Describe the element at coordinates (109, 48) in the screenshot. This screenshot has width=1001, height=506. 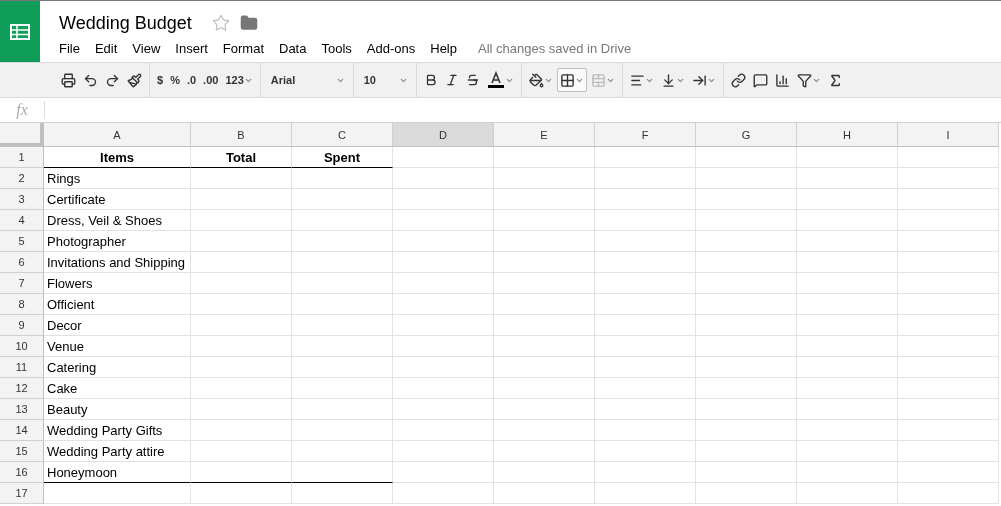
I see `menu-item: Edit` at that location.